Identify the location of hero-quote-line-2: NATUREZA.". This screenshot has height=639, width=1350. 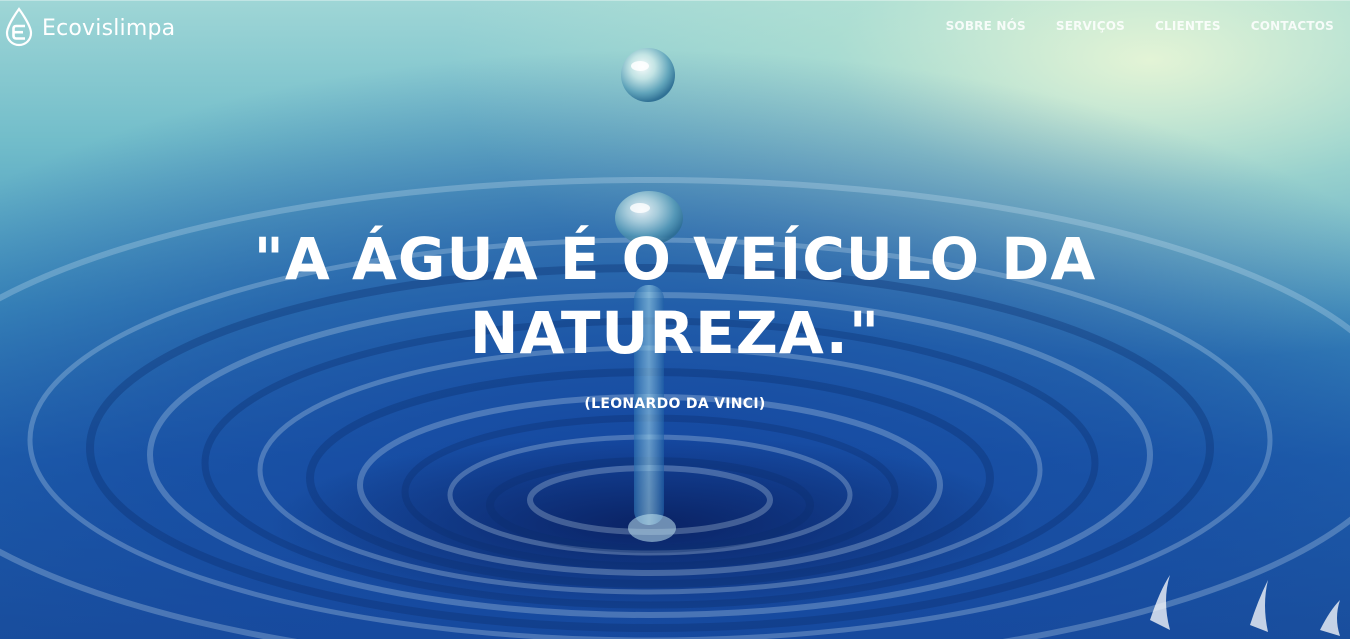
(675, 333).